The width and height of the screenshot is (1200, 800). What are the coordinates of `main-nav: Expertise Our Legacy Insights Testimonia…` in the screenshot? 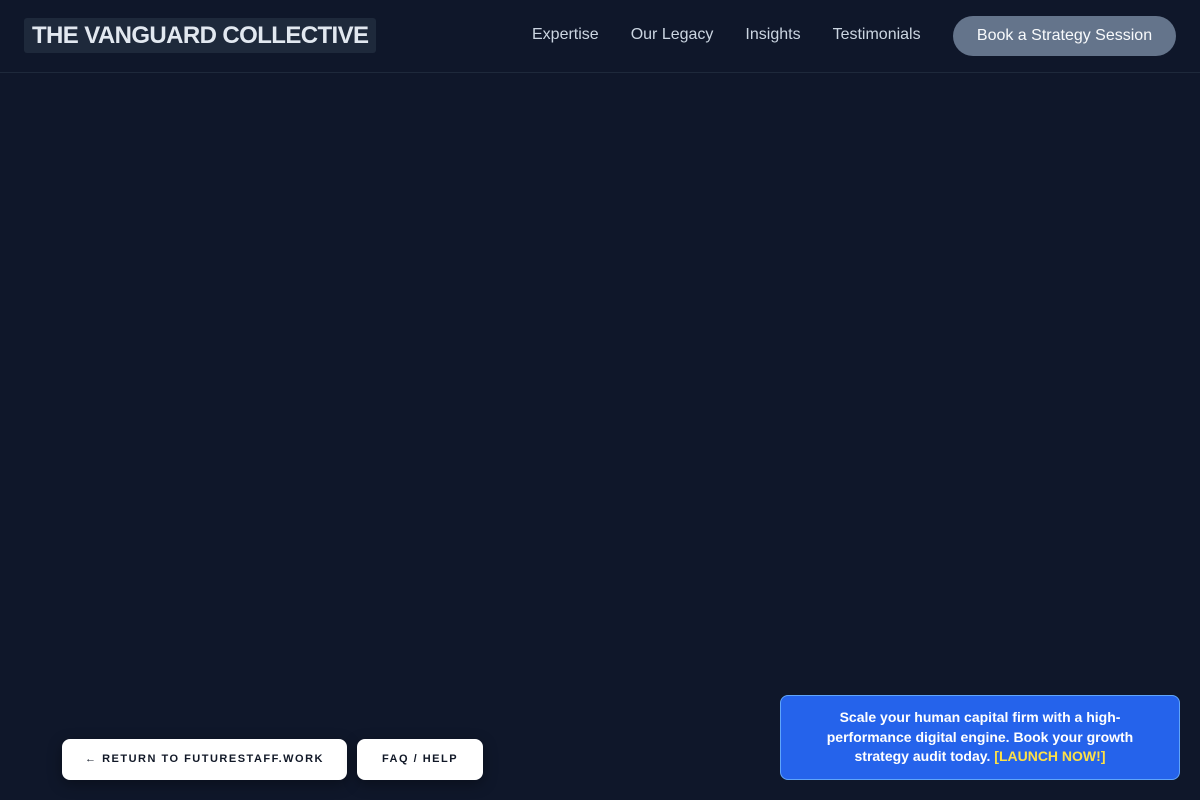 It's located at (726, 35).